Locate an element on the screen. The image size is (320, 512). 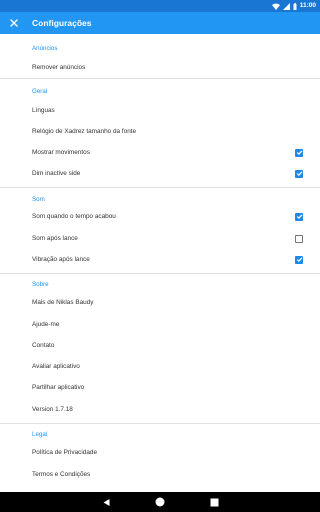
setting-more-by-author: Mais de Niklas Baudy is located at coordinates (160, 302).